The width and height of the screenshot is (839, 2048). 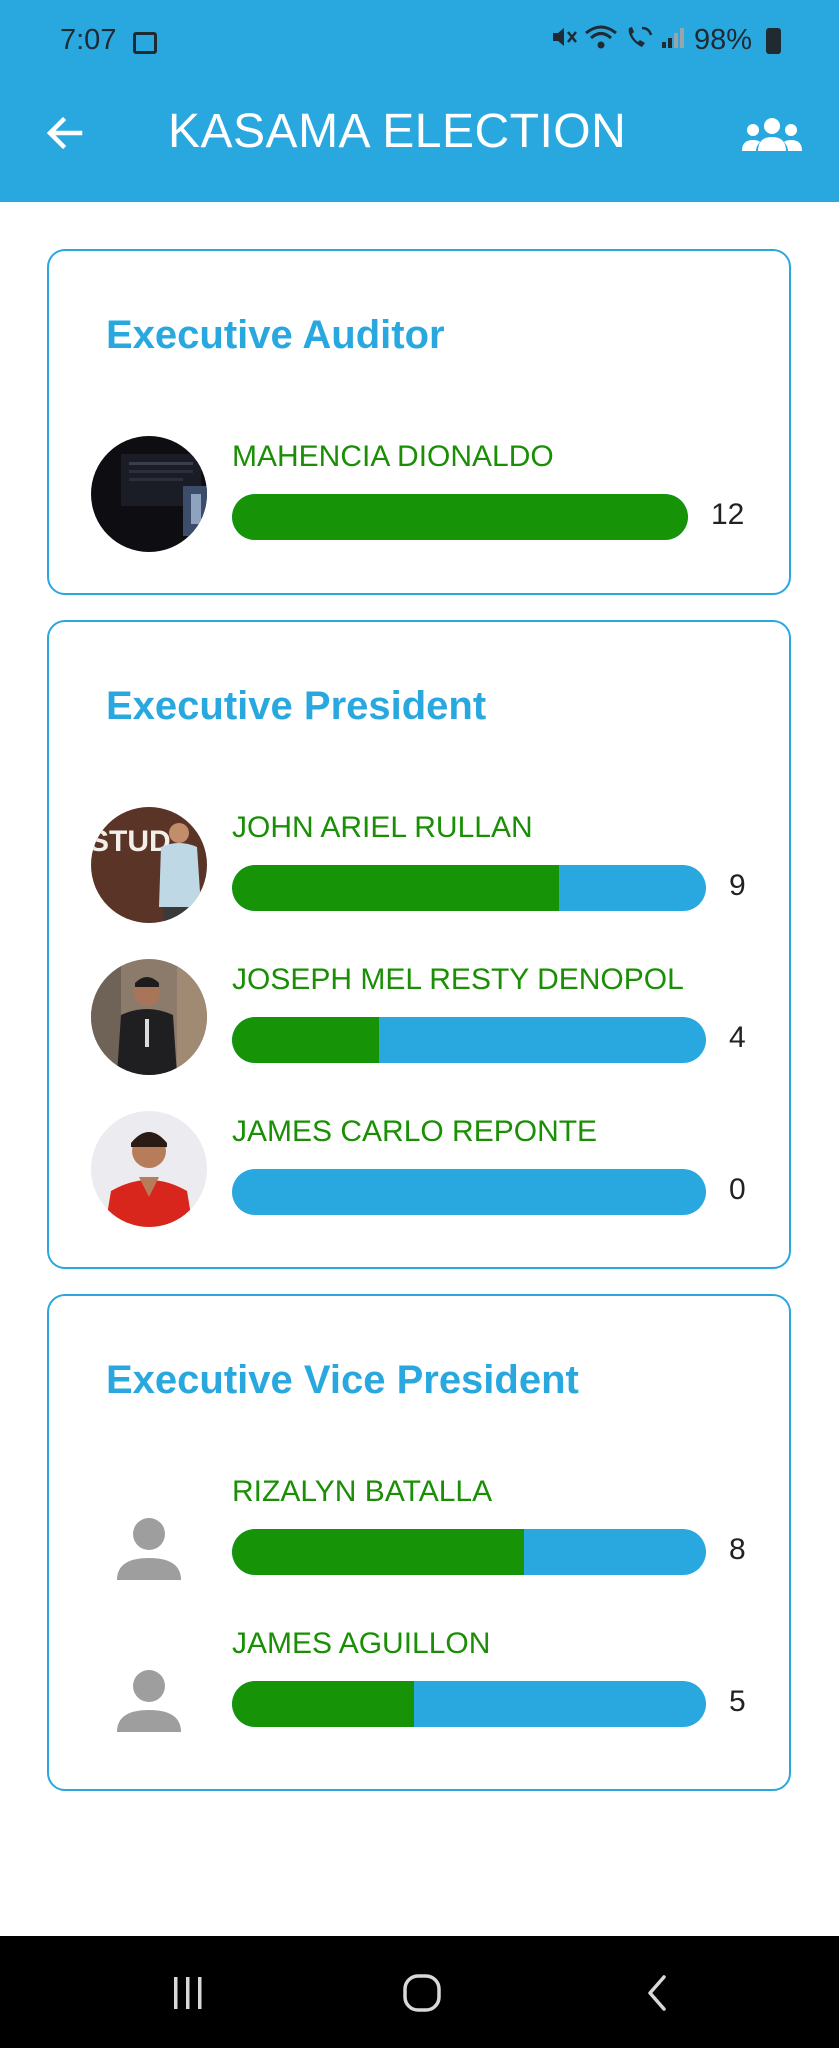 What do you see at coordinates (728, 514) in the screenshot?
I see `vote-count: 12` at bounding box center [728, 514].